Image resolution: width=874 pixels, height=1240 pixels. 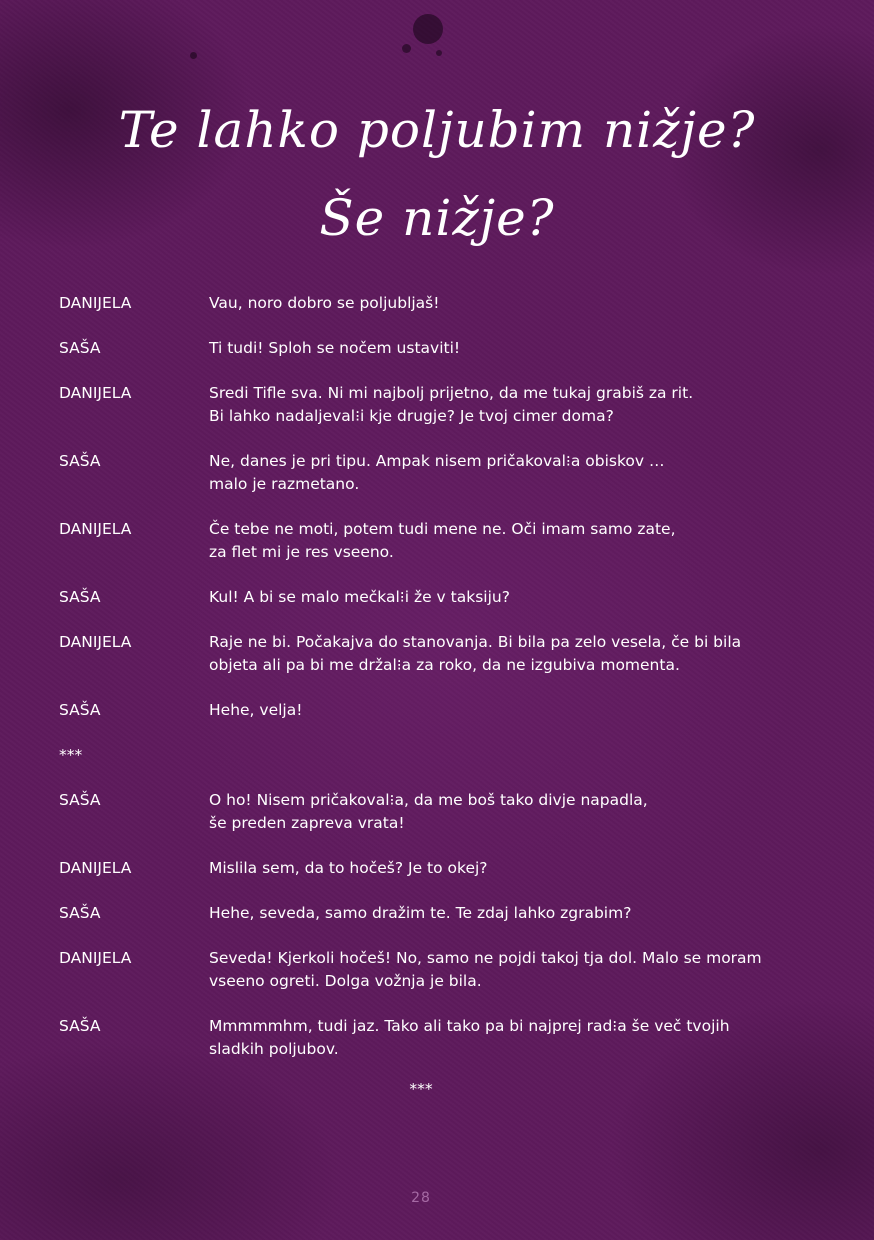 I want to click on title-line-2: Še nižje?, so click(x=437, y=218).